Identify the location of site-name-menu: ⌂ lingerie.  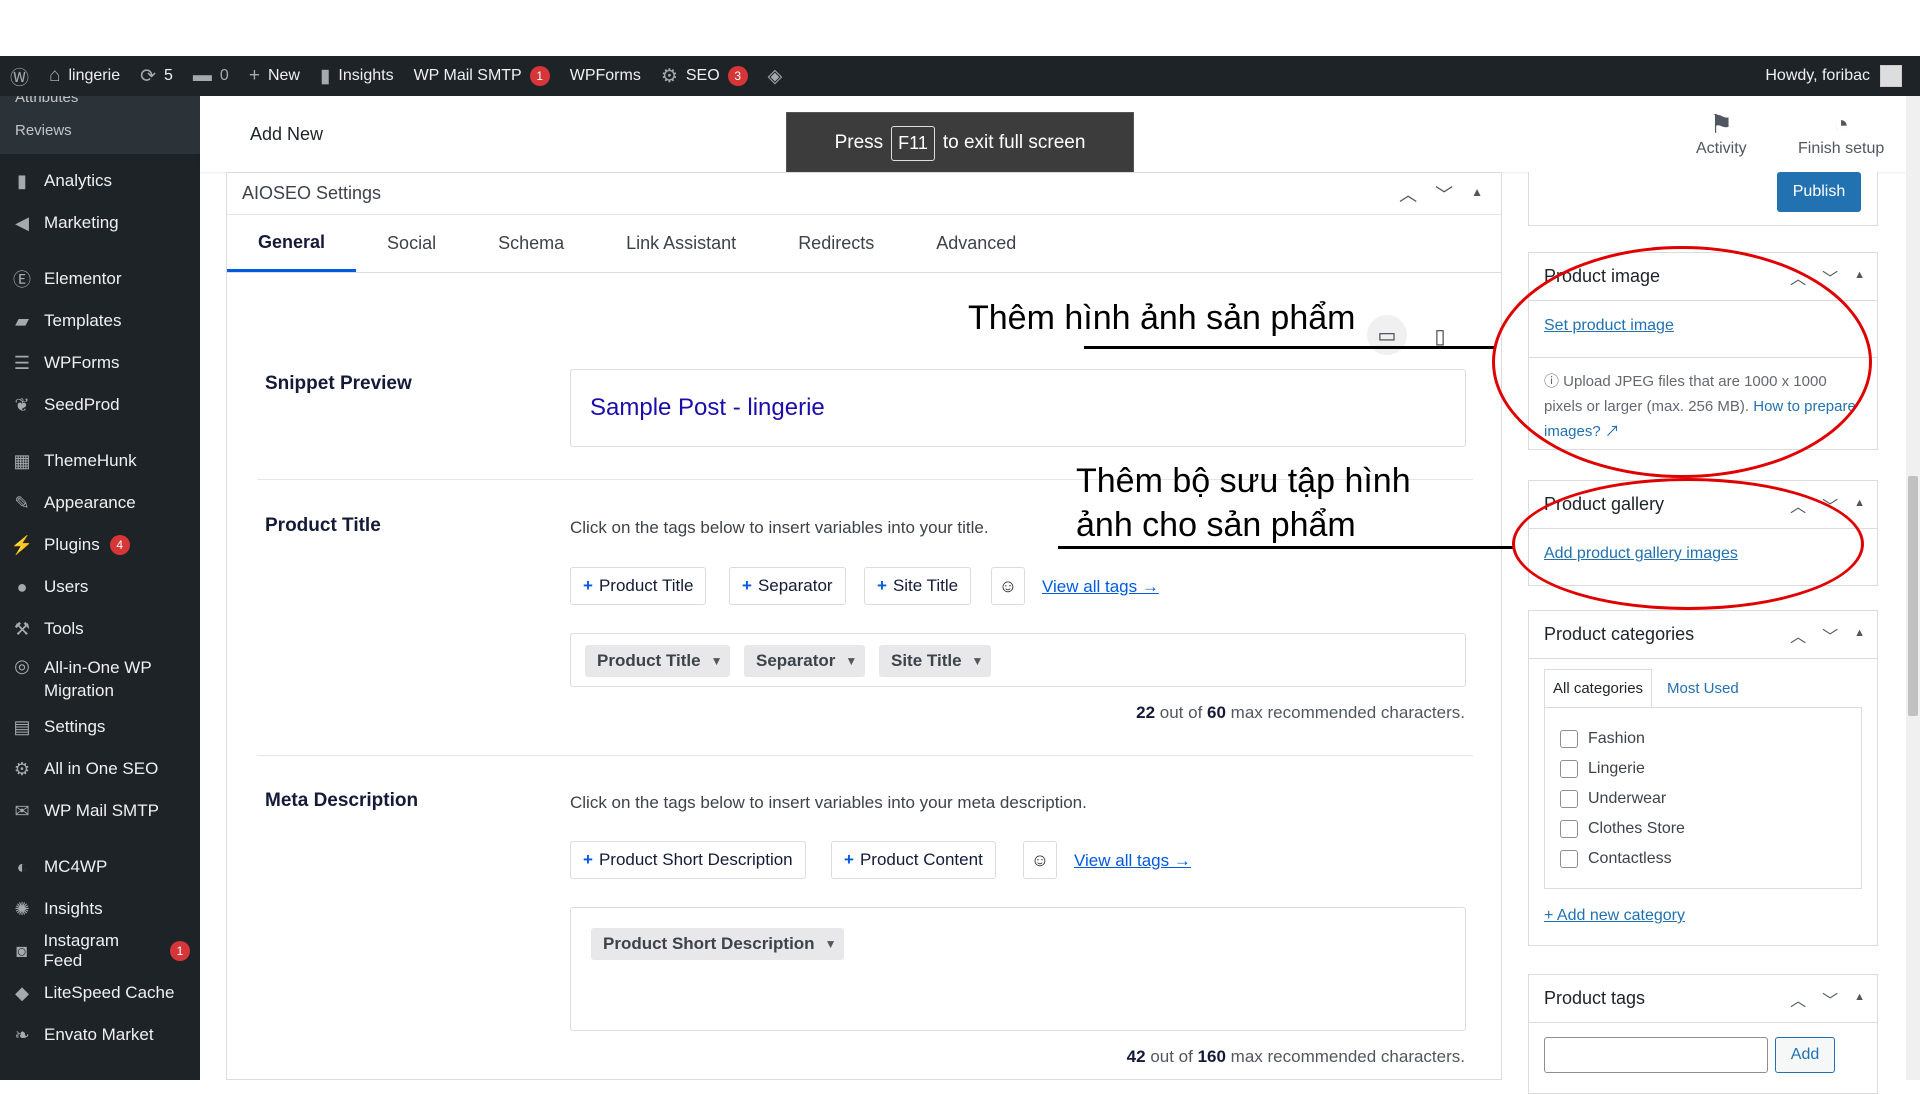
(84, 76).